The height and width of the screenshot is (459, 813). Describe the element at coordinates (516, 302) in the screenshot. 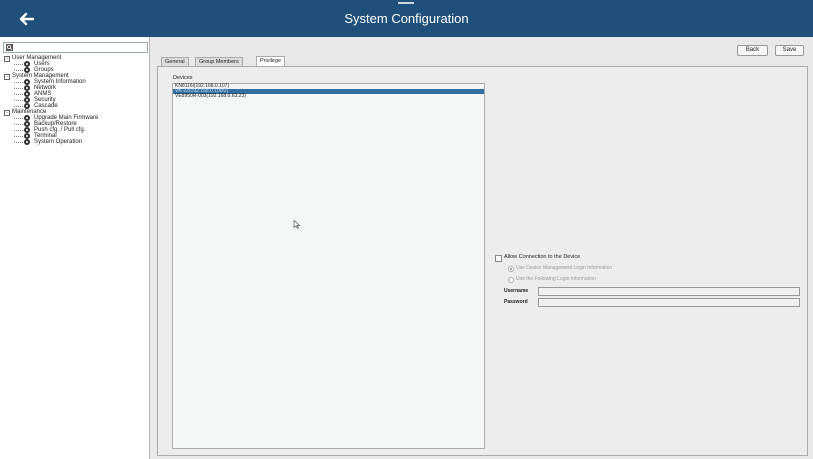

I see `password-label: Password` at that location.